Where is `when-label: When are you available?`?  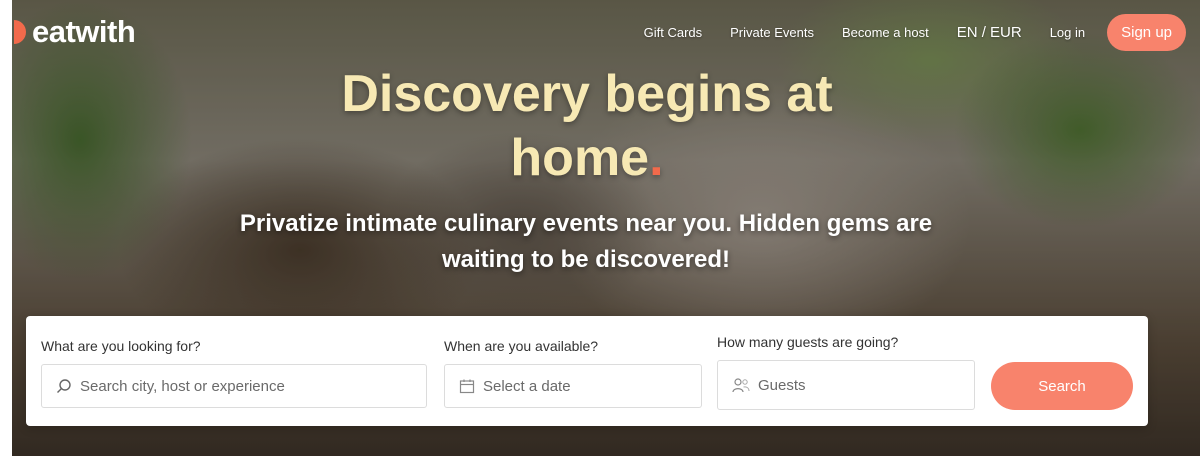 when-label: When are you available? is located at coordinates (521, 346).